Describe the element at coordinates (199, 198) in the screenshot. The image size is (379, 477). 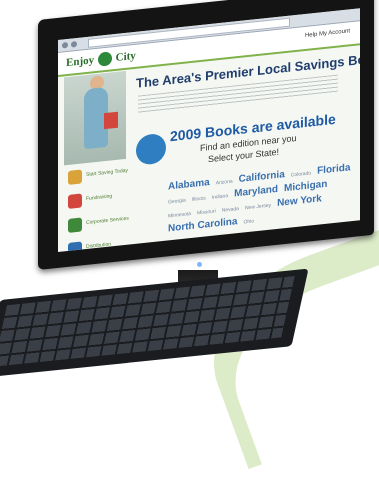
I see `state-link: Illinois` at that location.